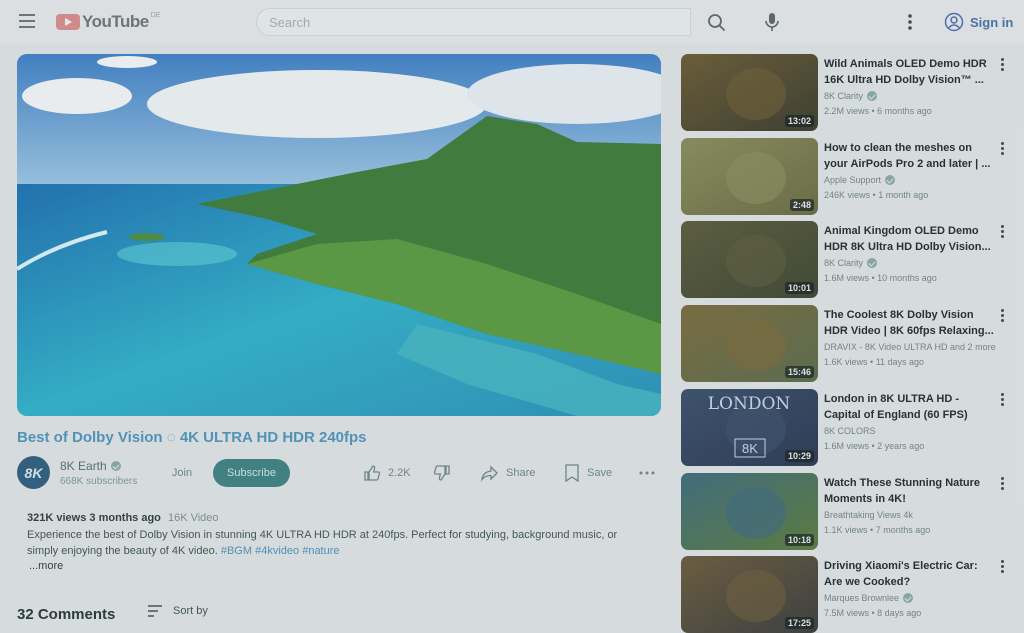 The image size is (1024, 633). Describe the element at coordinates (772, 22) in the screenshot. I see `voice-search-button` at that location.